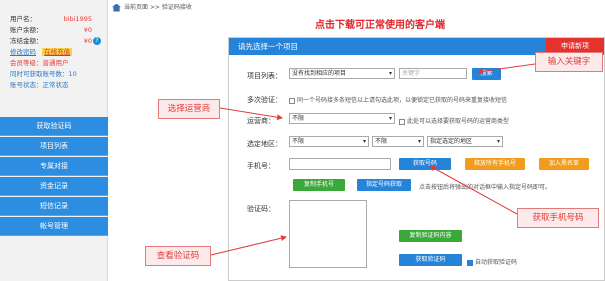 The width and height of the screenshot is (605, 281). What do you see at coordinates (251, 114) in the screenshot?
I see `arrow-carrier` at bounding box center [251, 114].